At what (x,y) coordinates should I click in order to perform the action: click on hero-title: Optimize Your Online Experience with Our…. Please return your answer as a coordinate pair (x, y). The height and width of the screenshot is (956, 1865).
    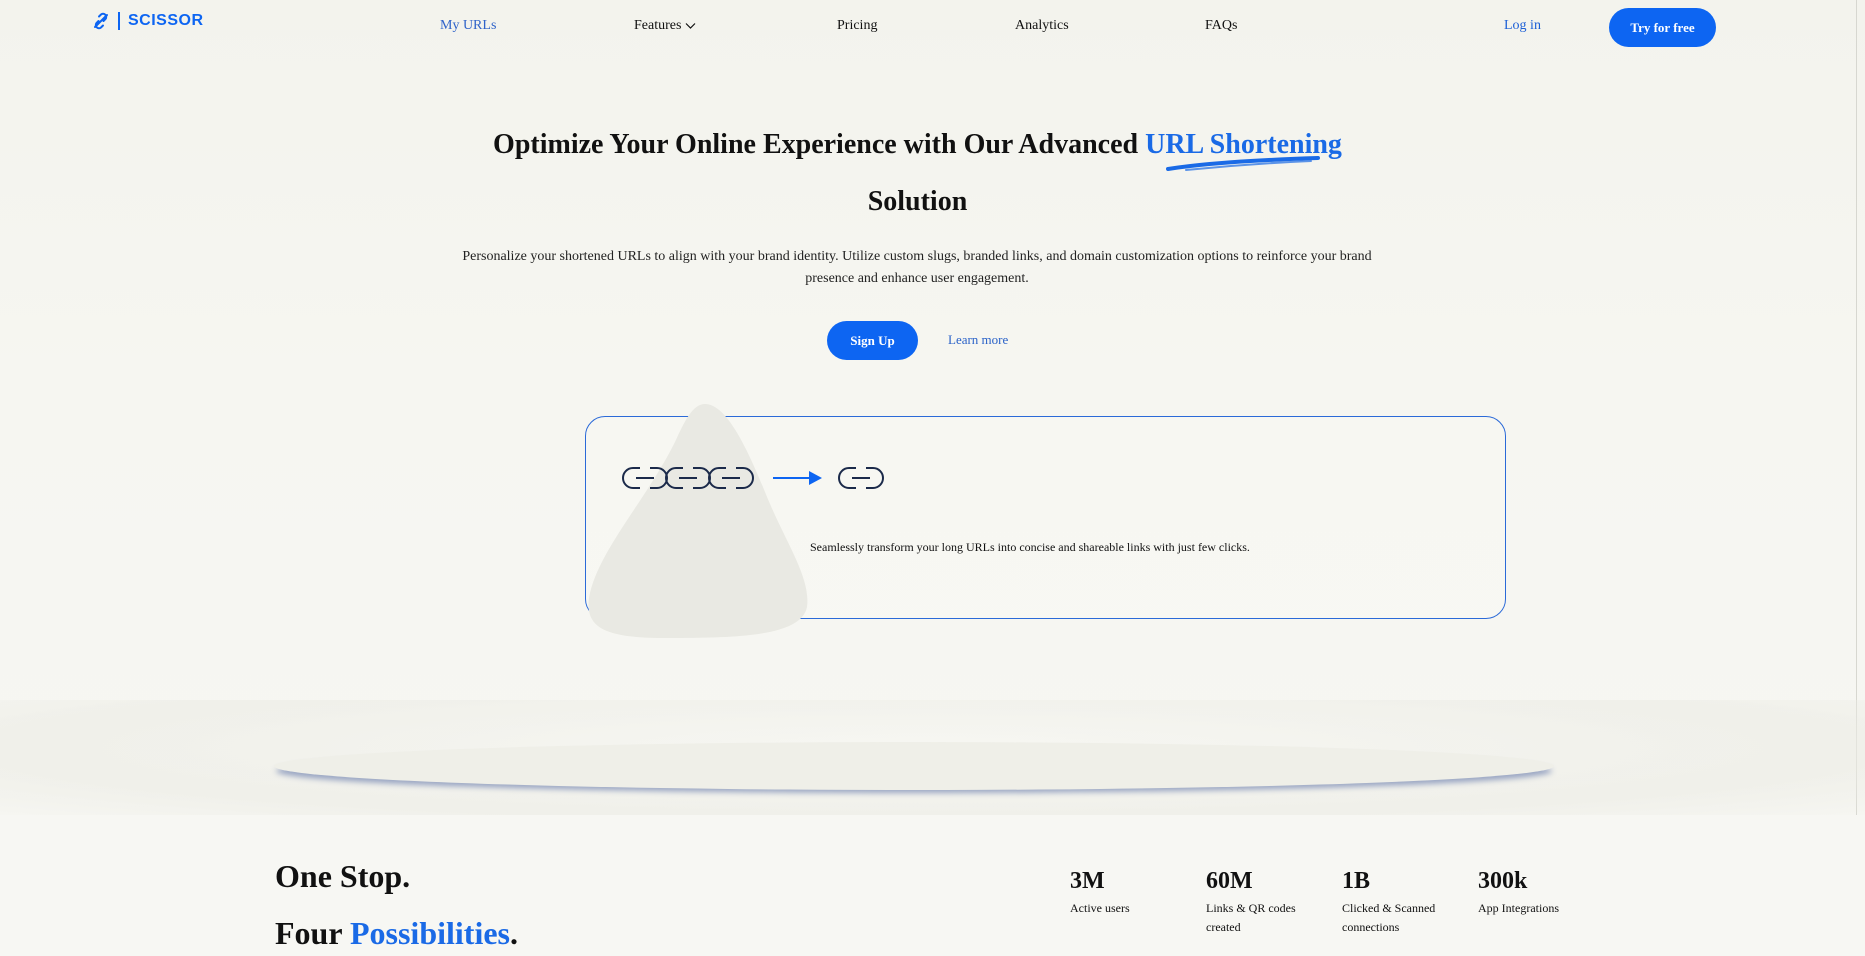
    Looking at the image, I should click on (917, 173).